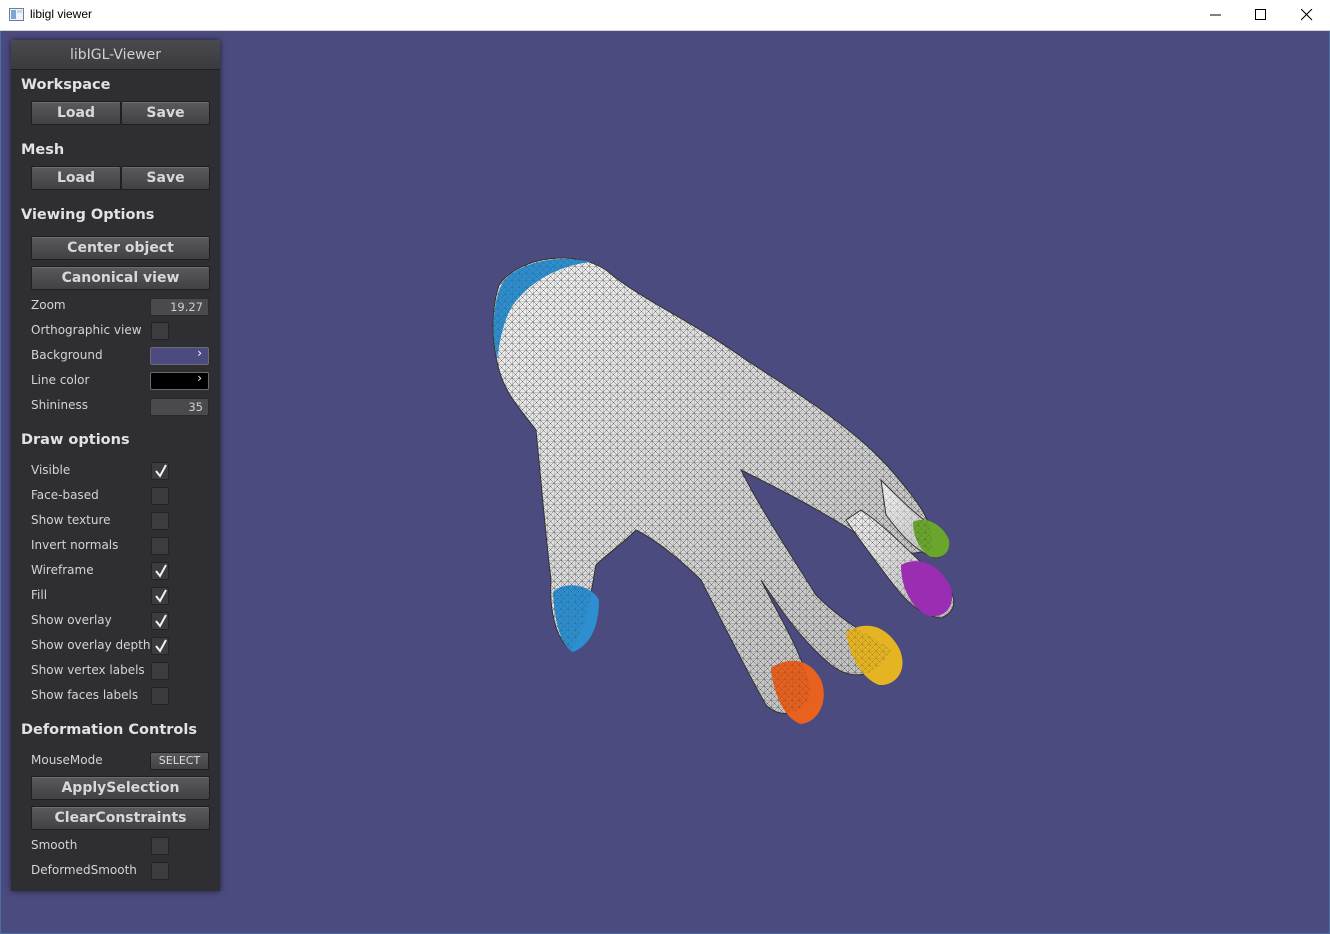 The width and height of the screenshot is (1330, 934). What do you see at coordinates (61, 14) in the screenshot?
I see `window-title: libigl viewer` at bounding box center [61, 14].